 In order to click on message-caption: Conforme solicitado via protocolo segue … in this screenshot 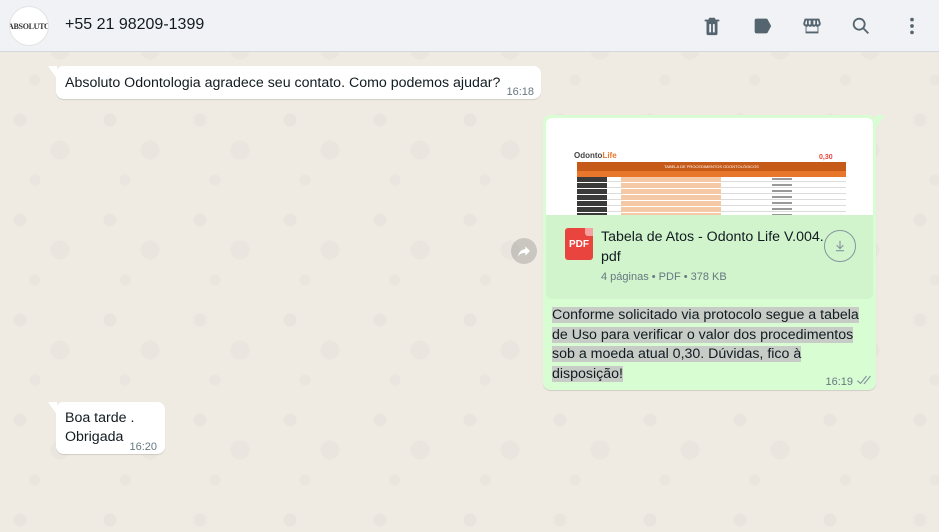, I will do `click(705, 344)`.